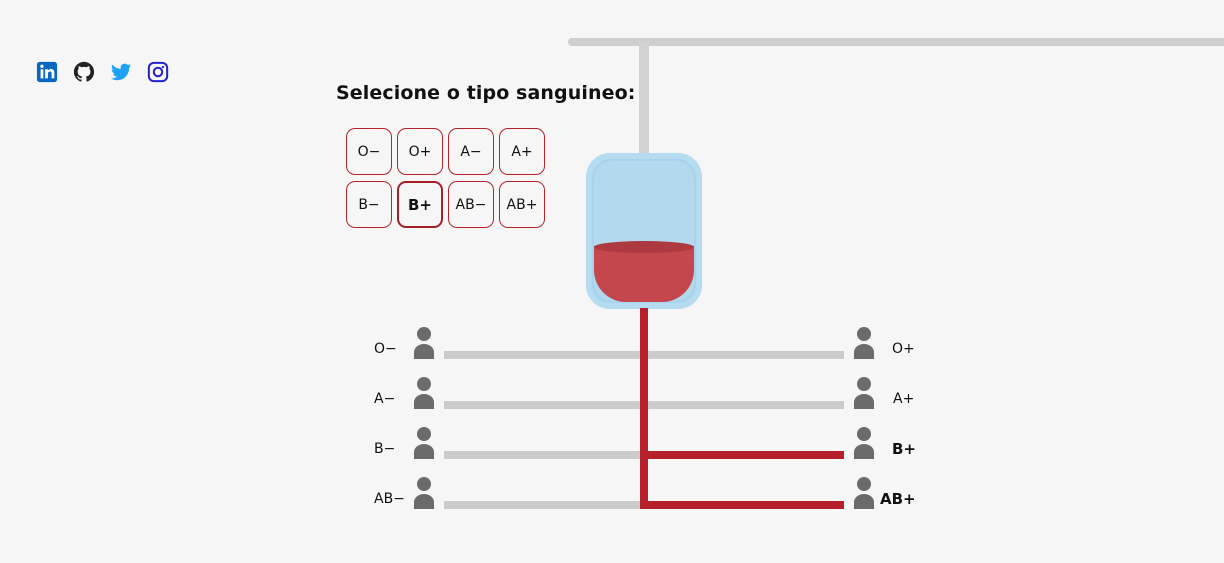  What do you see at coordinates (445, 178) in the screenshot?
I see `blood-type-selector: O− O+ A− A+ B− B+ AB− AB+` at bounding box center [445, 178].